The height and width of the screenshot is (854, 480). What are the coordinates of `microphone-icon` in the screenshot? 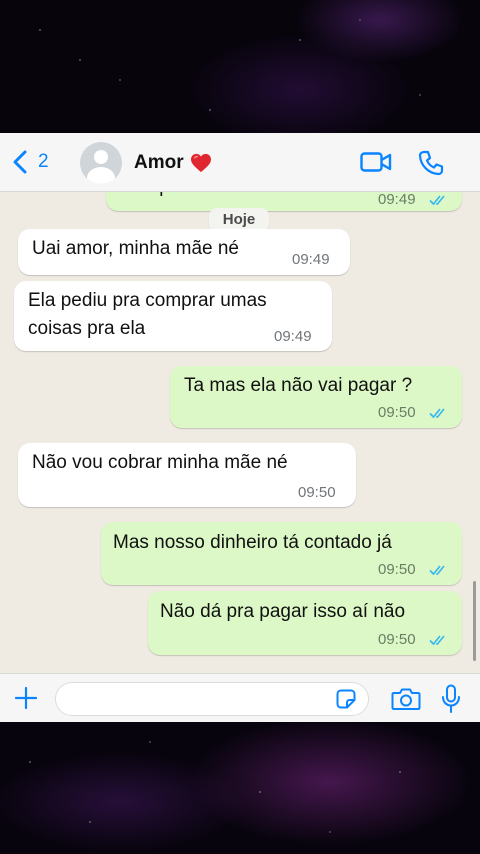 It's located at (451, 699).